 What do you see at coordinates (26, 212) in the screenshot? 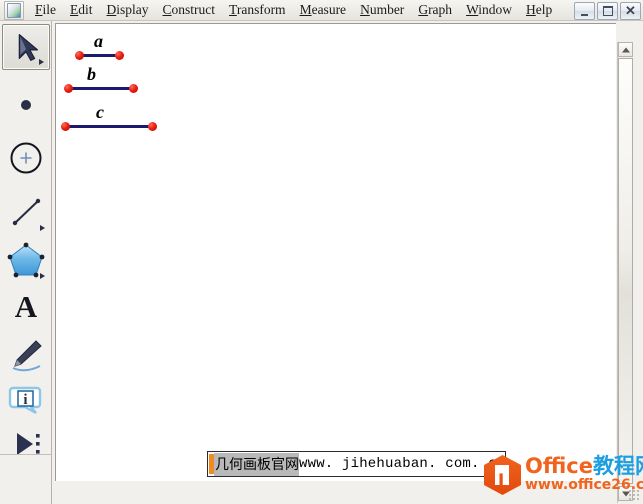
I see `tool-straightedge-segment` at bounding box center [26, 212].